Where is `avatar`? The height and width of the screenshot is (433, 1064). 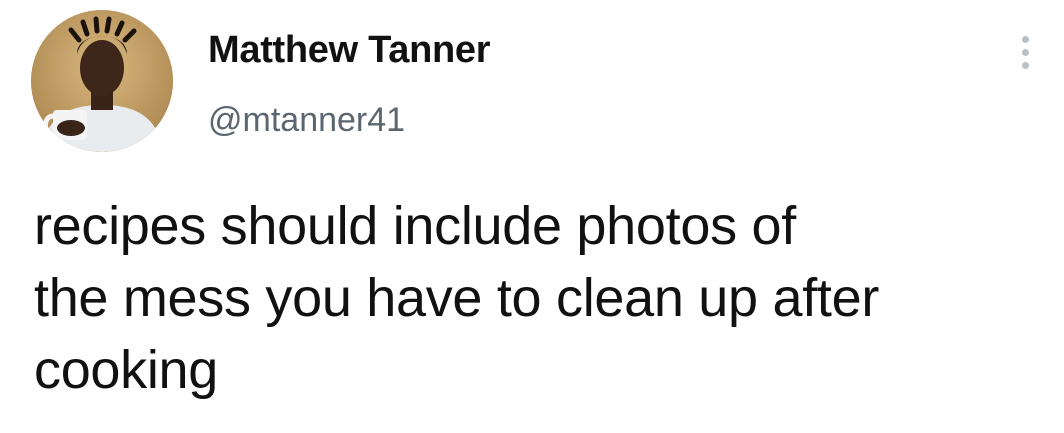 avatar is located at coordinates (102, 81).